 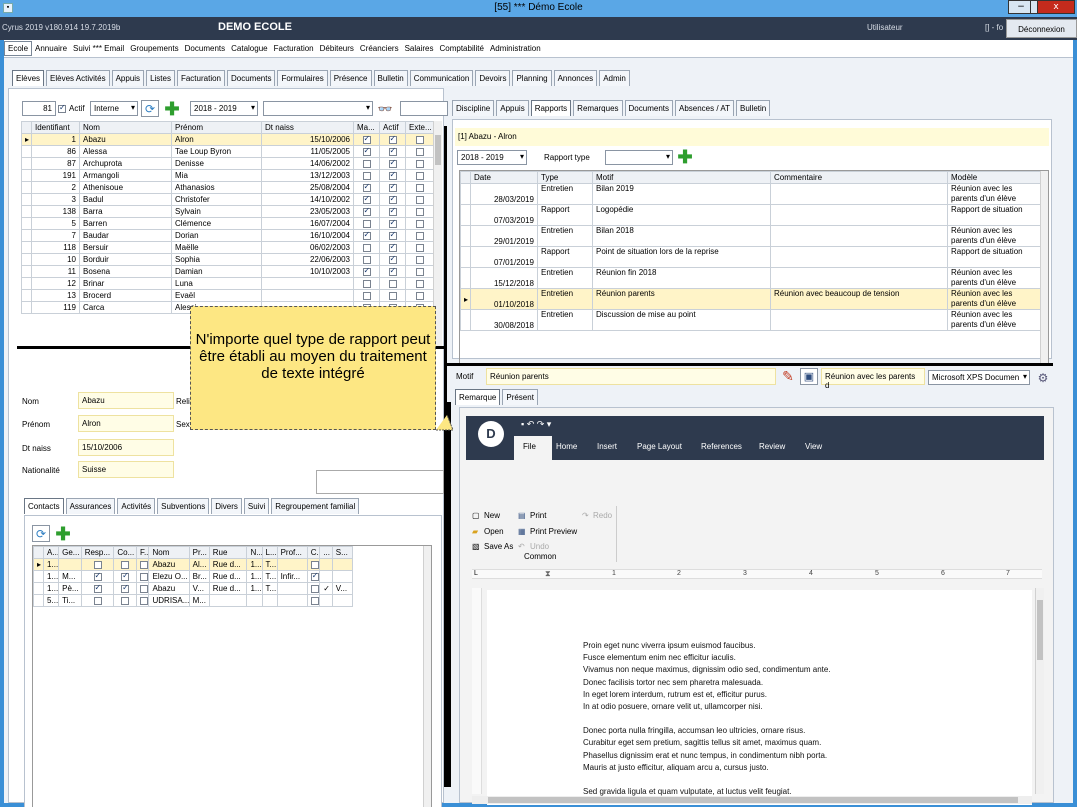 I want to click on tab-discipline: Discipline, so click(x=473, y=108).